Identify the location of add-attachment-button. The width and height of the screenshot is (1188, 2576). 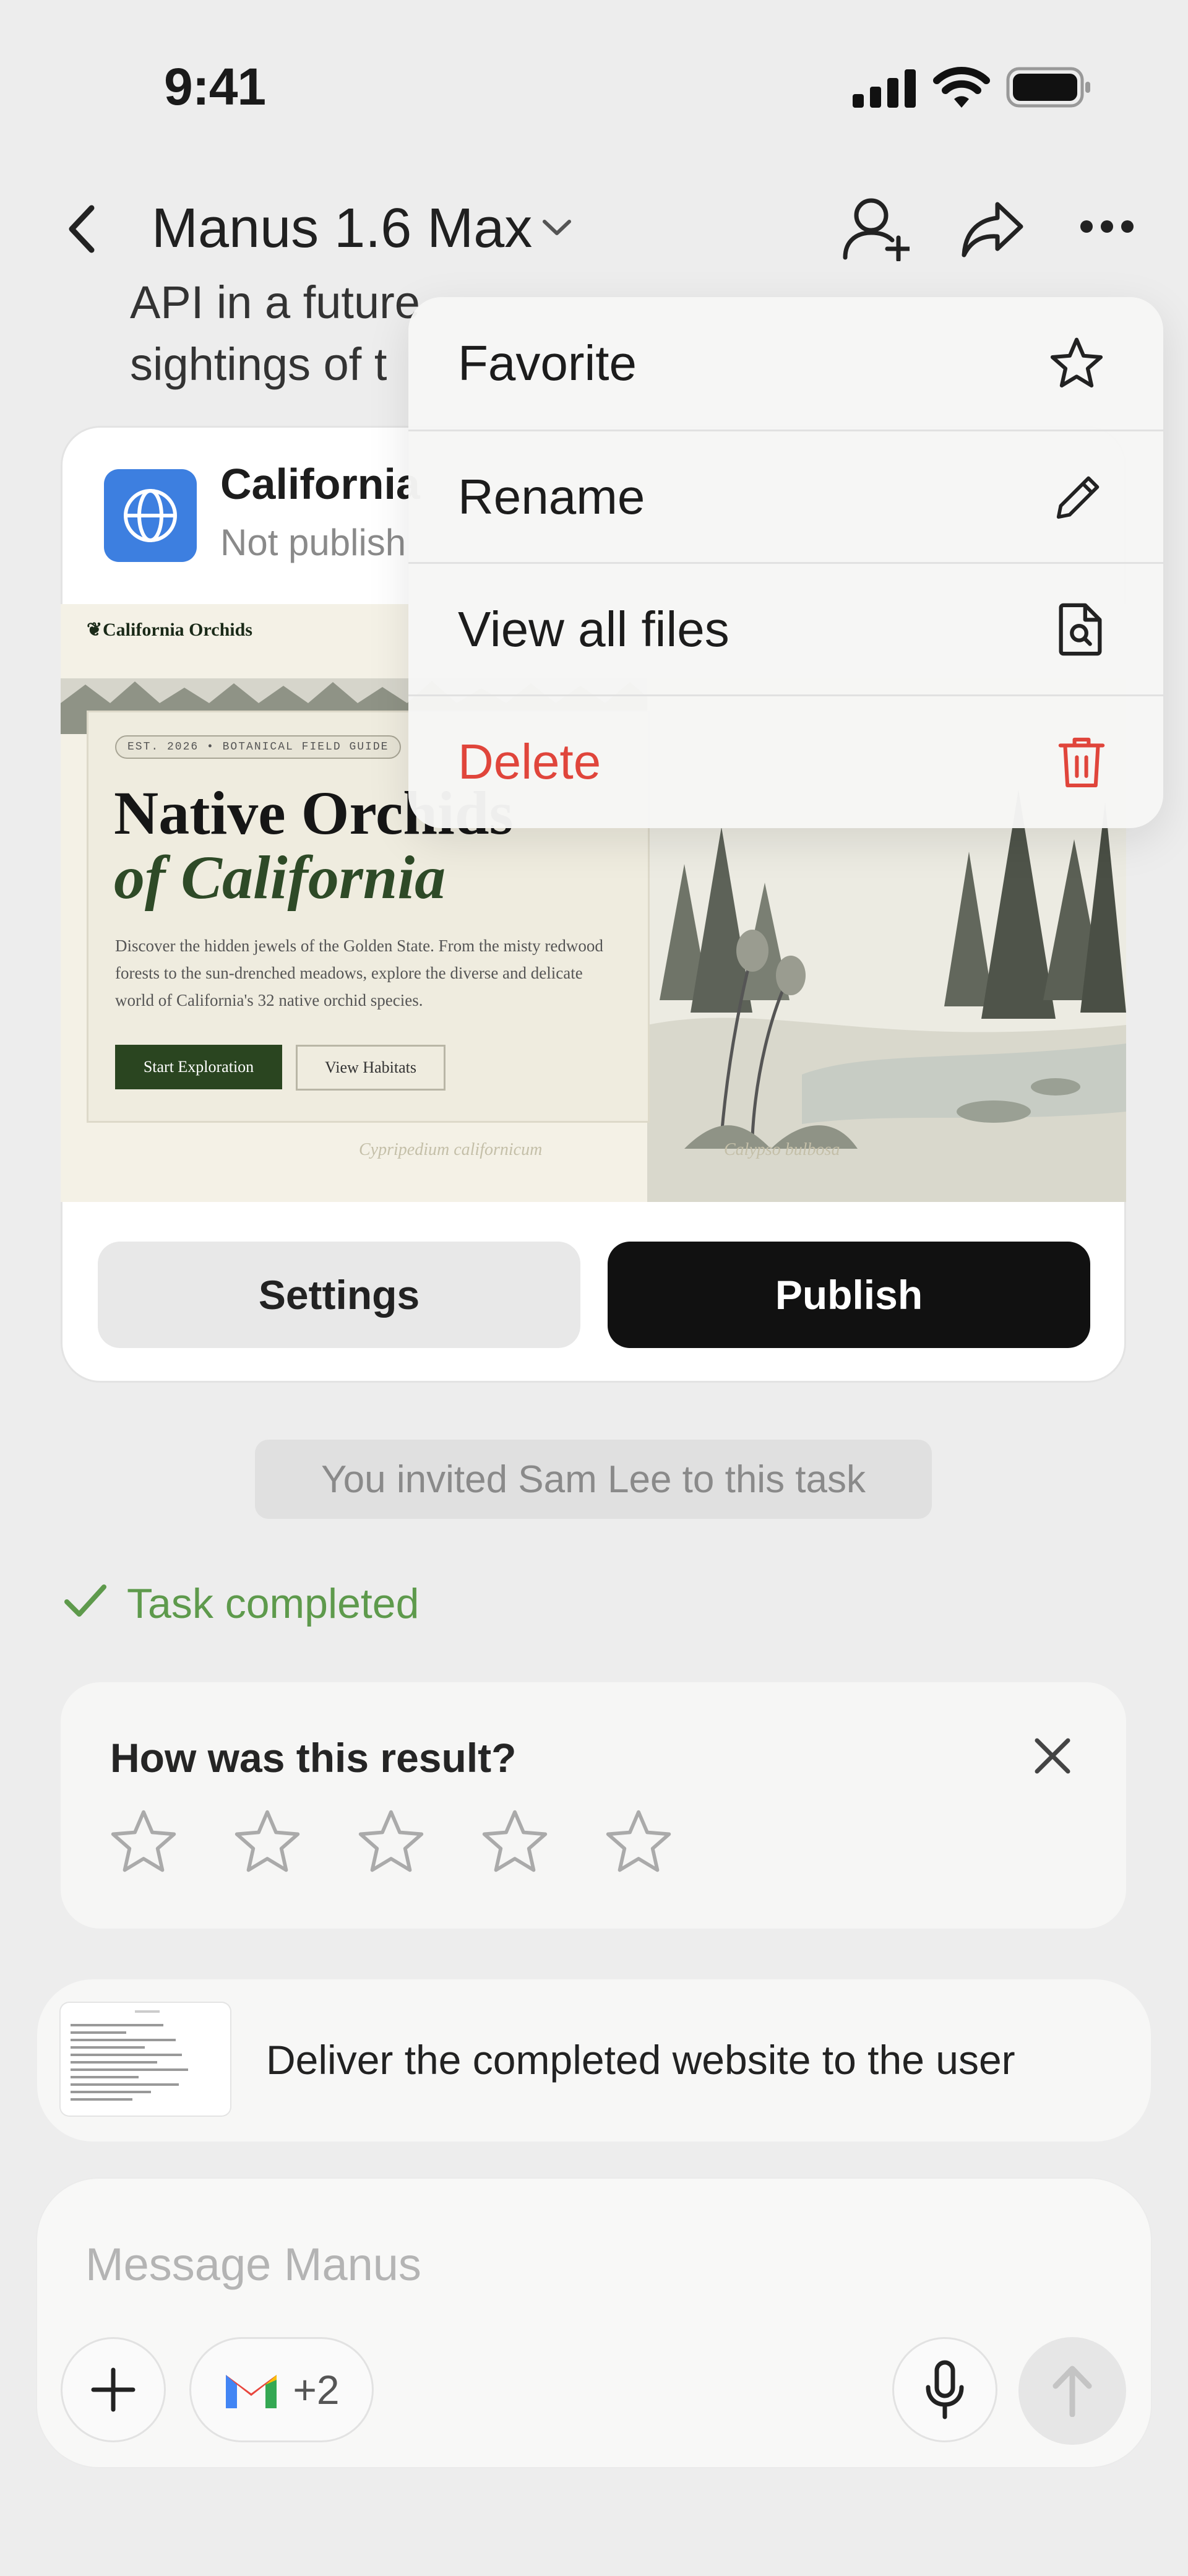
(113, 2389).